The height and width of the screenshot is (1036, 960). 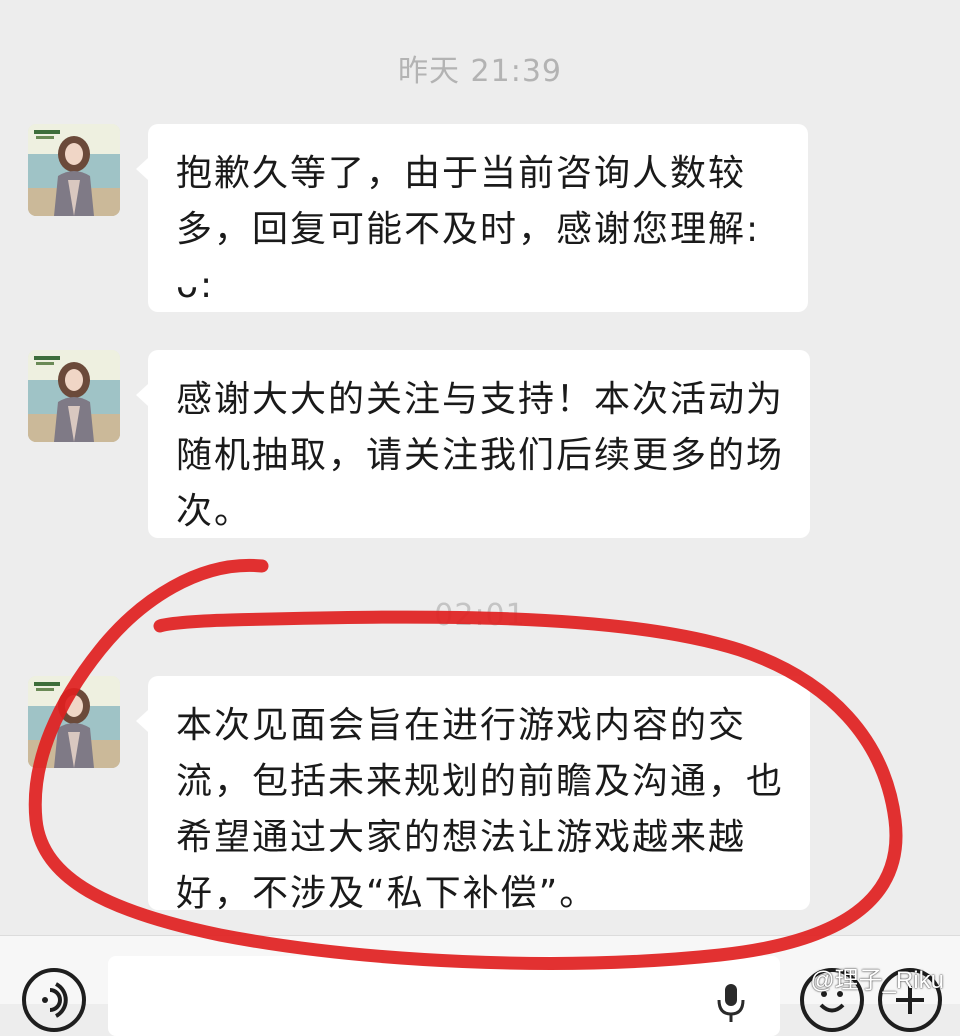 What do you see at coordinates (731, 1002) in the screenshot?
I see `mic-icon` at bounding box center [731, 1002].